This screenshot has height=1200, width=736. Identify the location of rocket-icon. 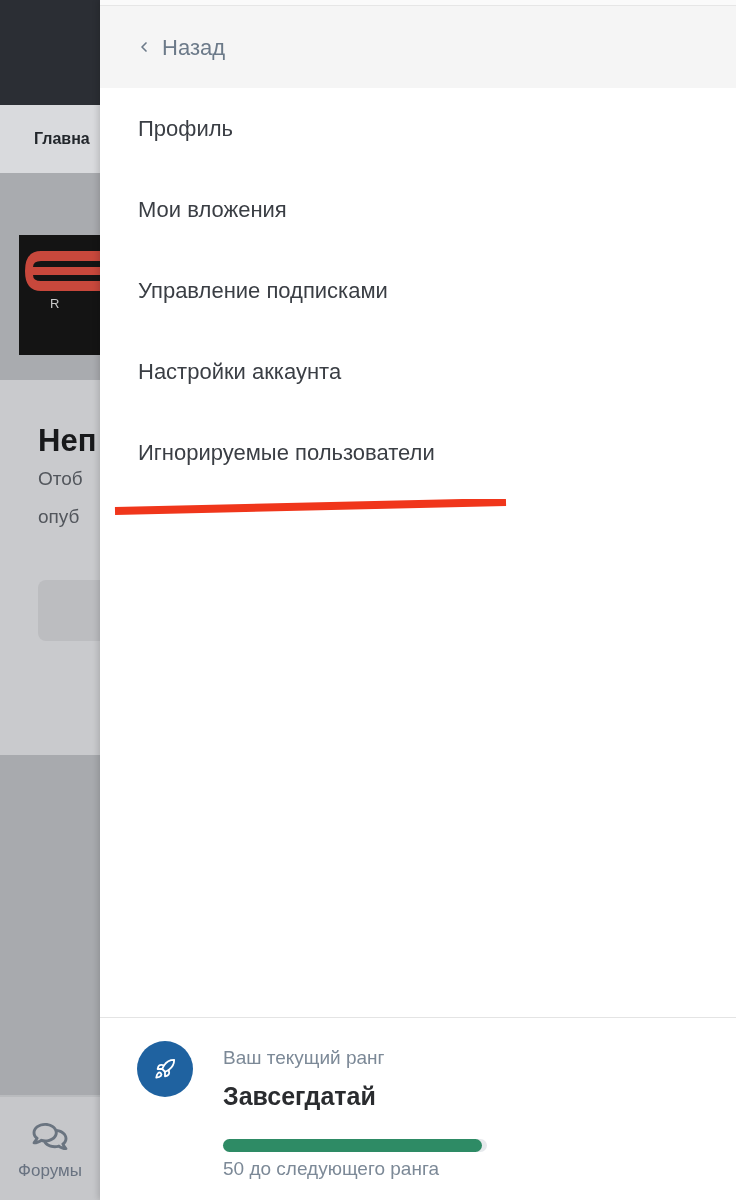
(165, 1069).